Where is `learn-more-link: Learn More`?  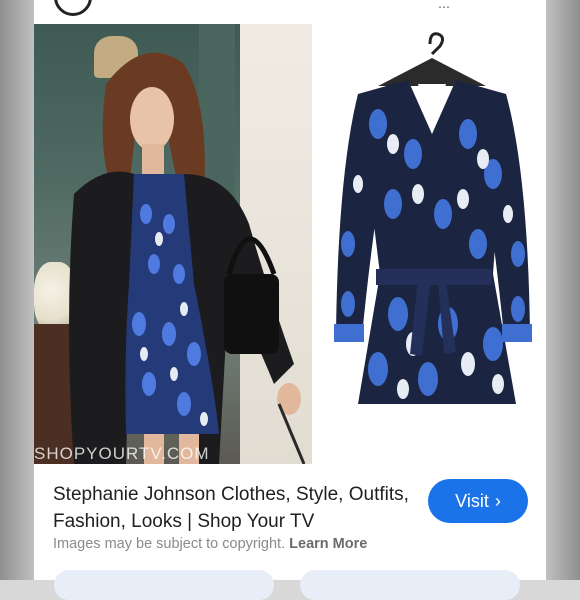 learn-more-link: Learn More is located at coordinates (328, 544).